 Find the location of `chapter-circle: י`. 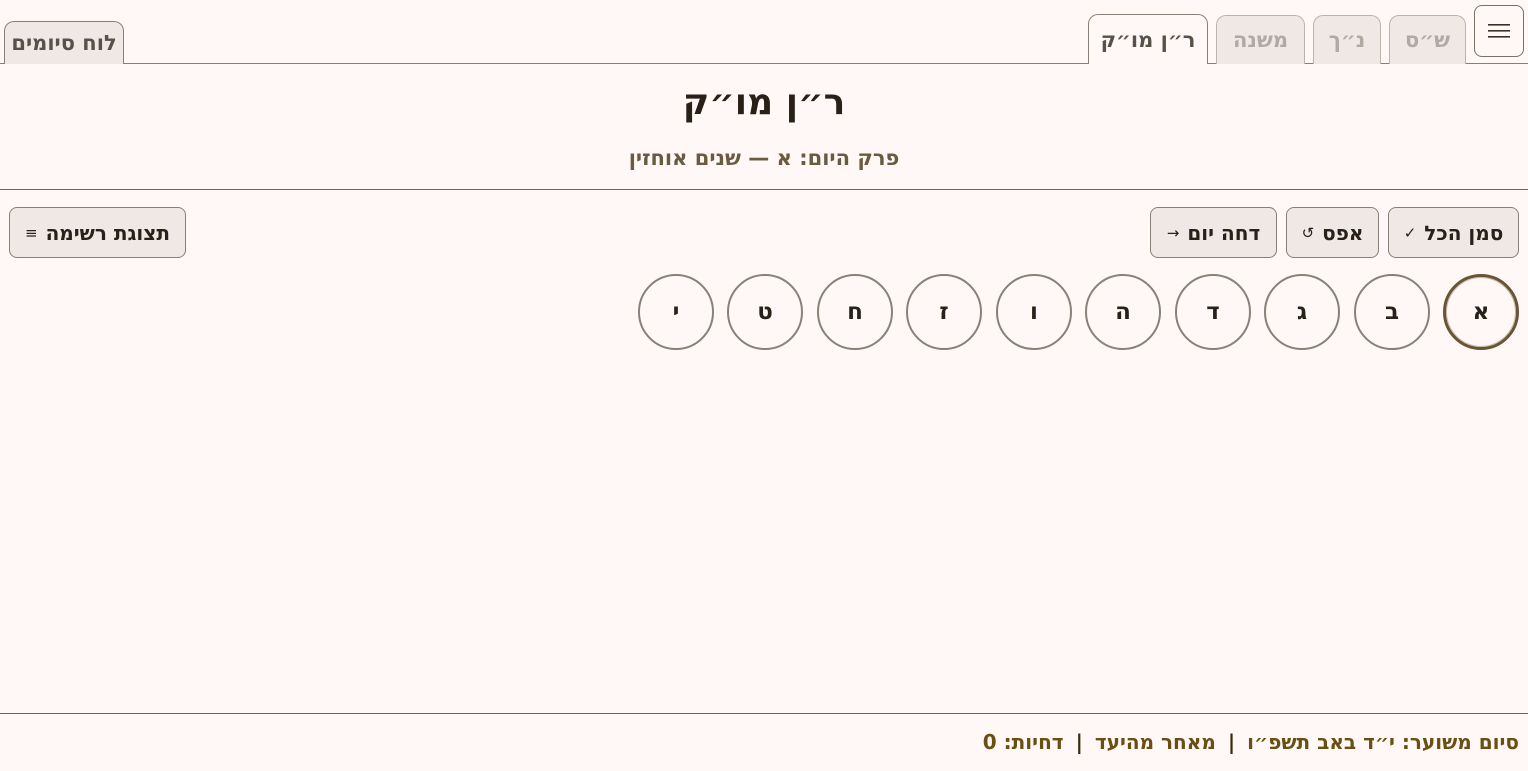

chapter-circle: י is located at coordinates (676, 312).